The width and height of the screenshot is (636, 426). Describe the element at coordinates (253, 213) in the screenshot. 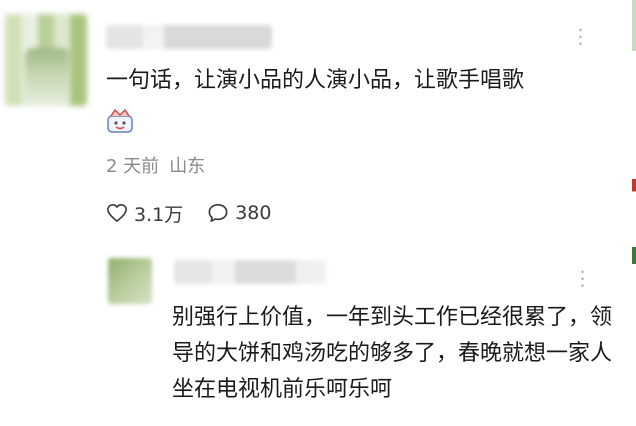

I see `reply-count: 380` at that location.